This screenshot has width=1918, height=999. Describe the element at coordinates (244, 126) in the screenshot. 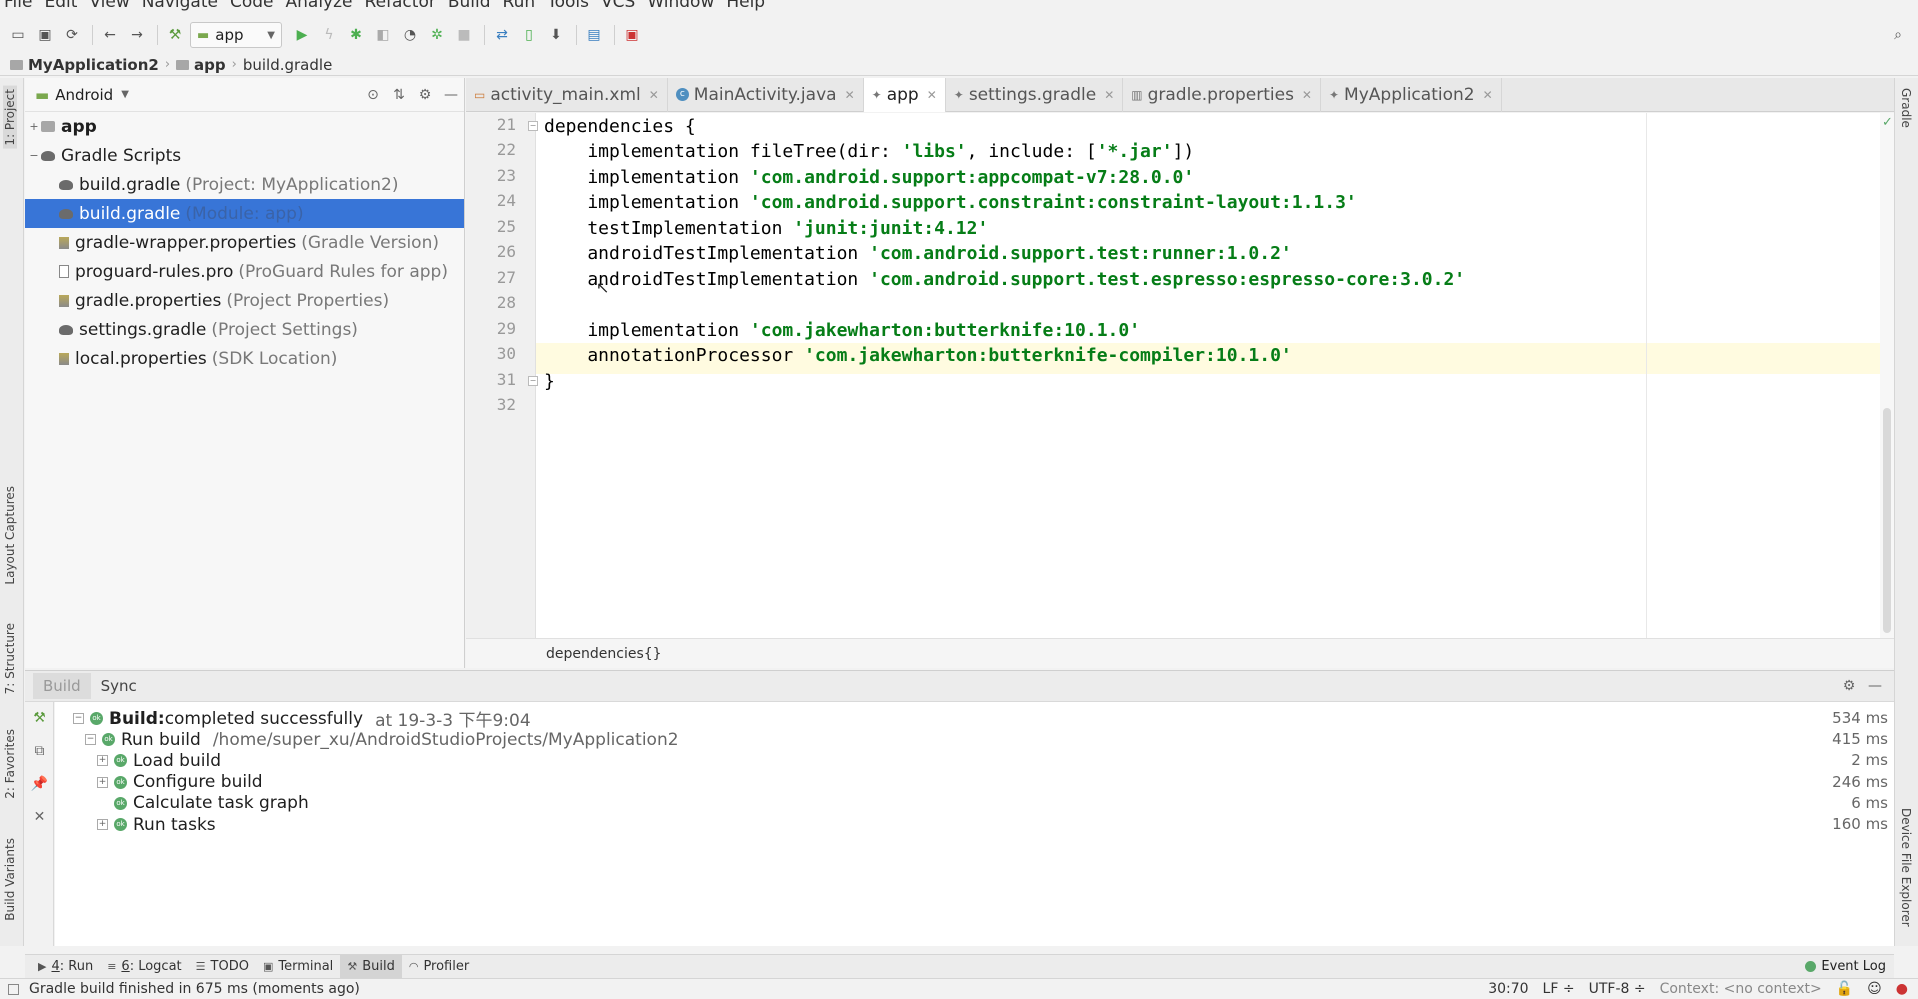

I see `tree-item: + app` at that location.